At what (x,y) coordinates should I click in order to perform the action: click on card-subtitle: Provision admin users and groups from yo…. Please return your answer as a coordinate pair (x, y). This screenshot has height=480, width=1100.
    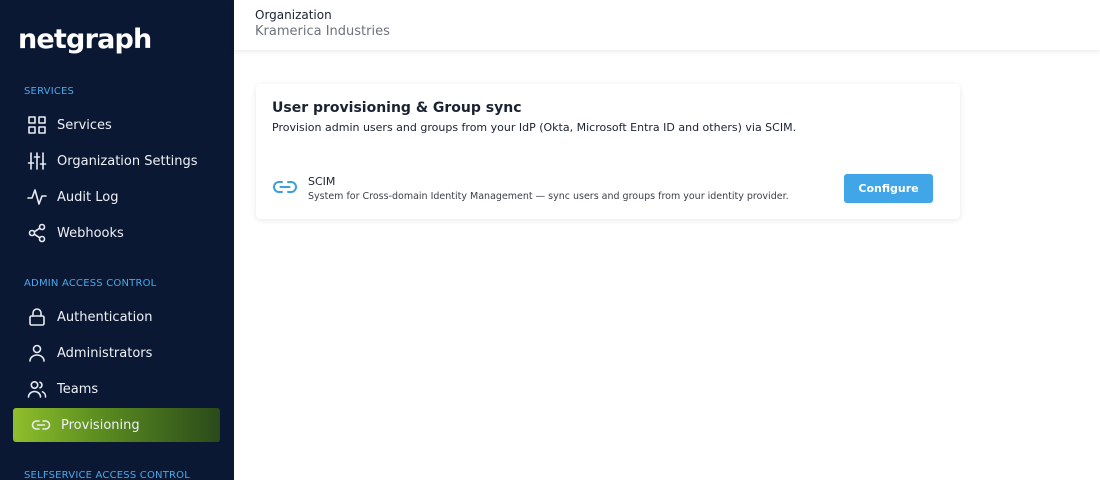
    Looking at the image, I should click on (534, 127).